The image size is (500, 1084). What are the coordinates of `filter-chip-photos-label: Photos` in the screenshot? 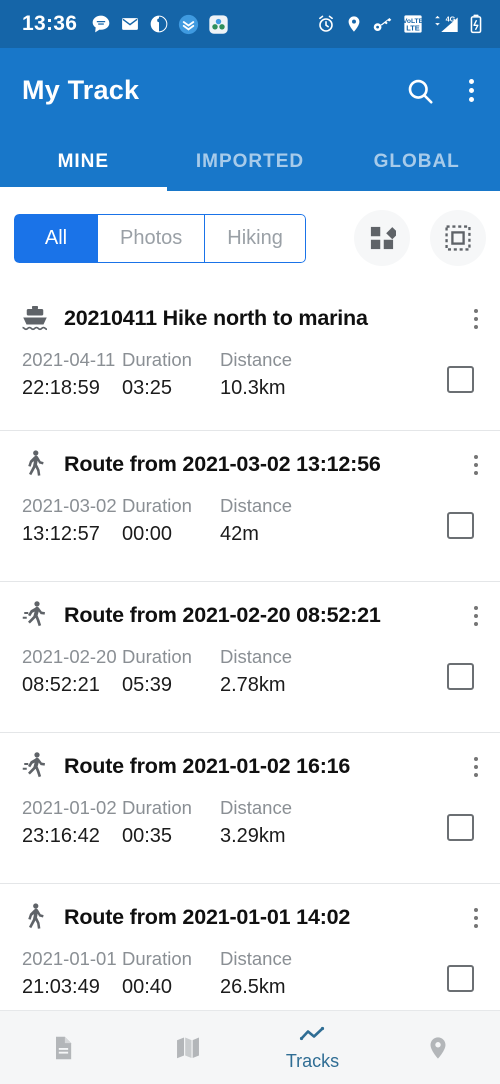 It's located at (151, 237).